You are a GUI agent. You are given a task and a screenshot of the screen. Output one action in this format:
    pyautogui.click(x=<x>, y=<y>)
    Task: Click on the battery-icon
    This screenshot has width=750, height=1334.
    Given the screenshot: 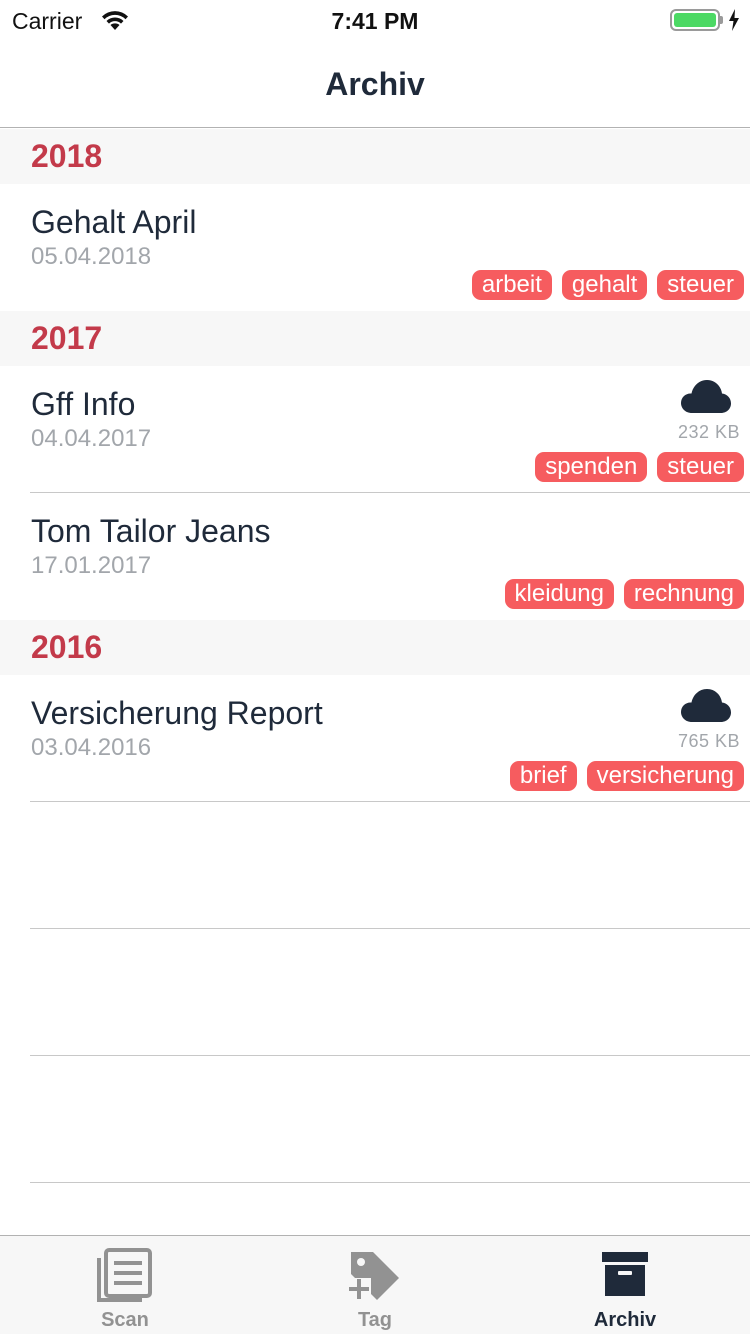 What is the action you would take?
    pyautogui.click(x=695, y=20)
    